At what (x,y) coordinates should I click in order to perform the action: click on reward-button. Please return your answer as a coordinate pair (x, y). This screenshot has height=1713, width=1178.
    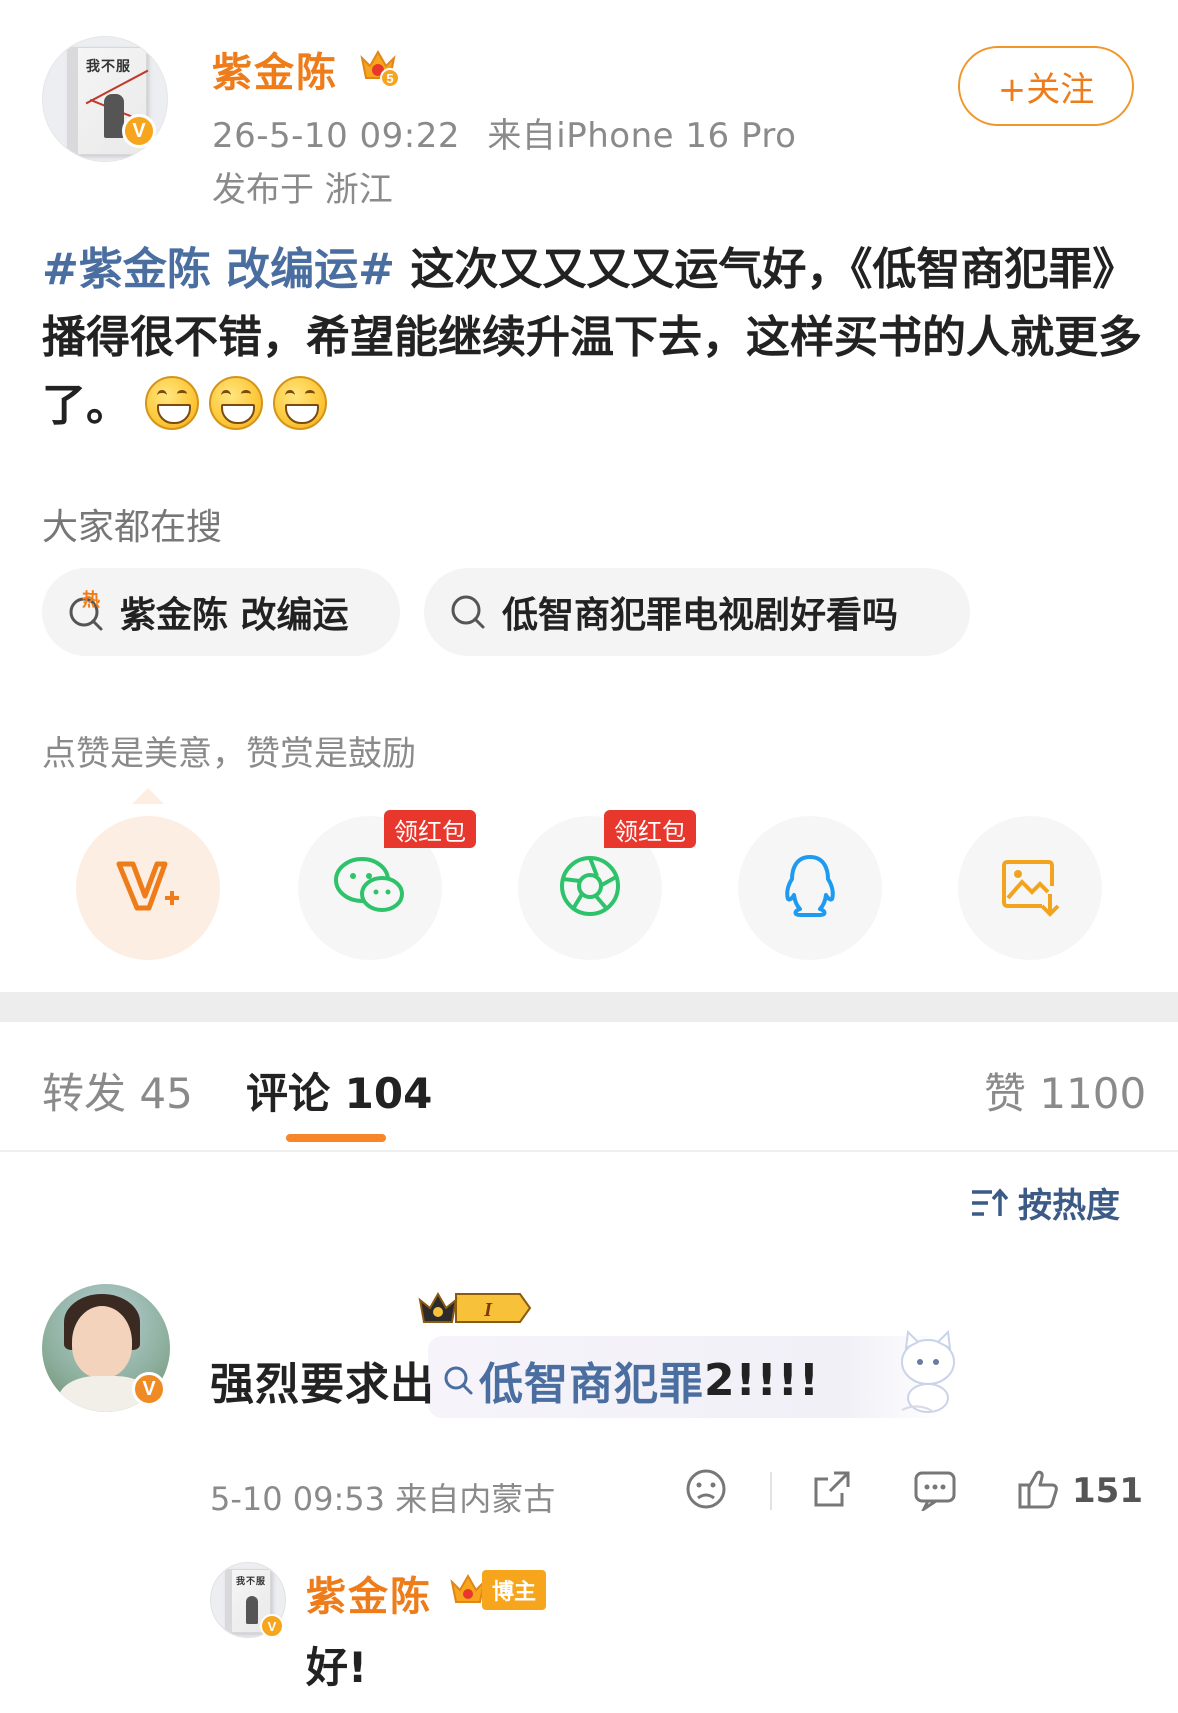
    Looking at the image, I should click on (148, 888).